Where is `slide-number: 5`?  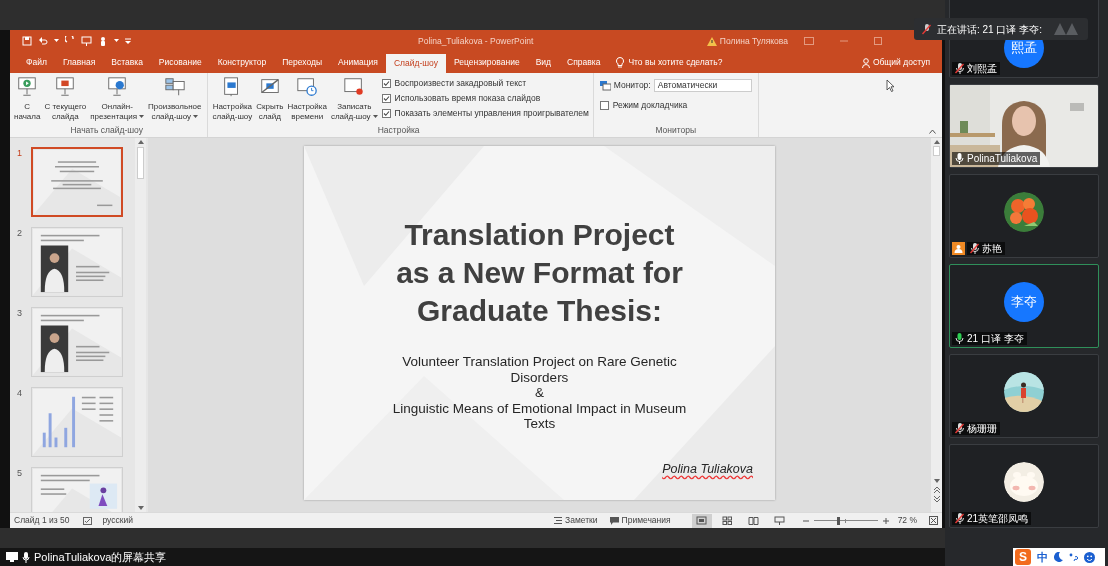 slide-number: 5 is located at coordinates (19, 473).